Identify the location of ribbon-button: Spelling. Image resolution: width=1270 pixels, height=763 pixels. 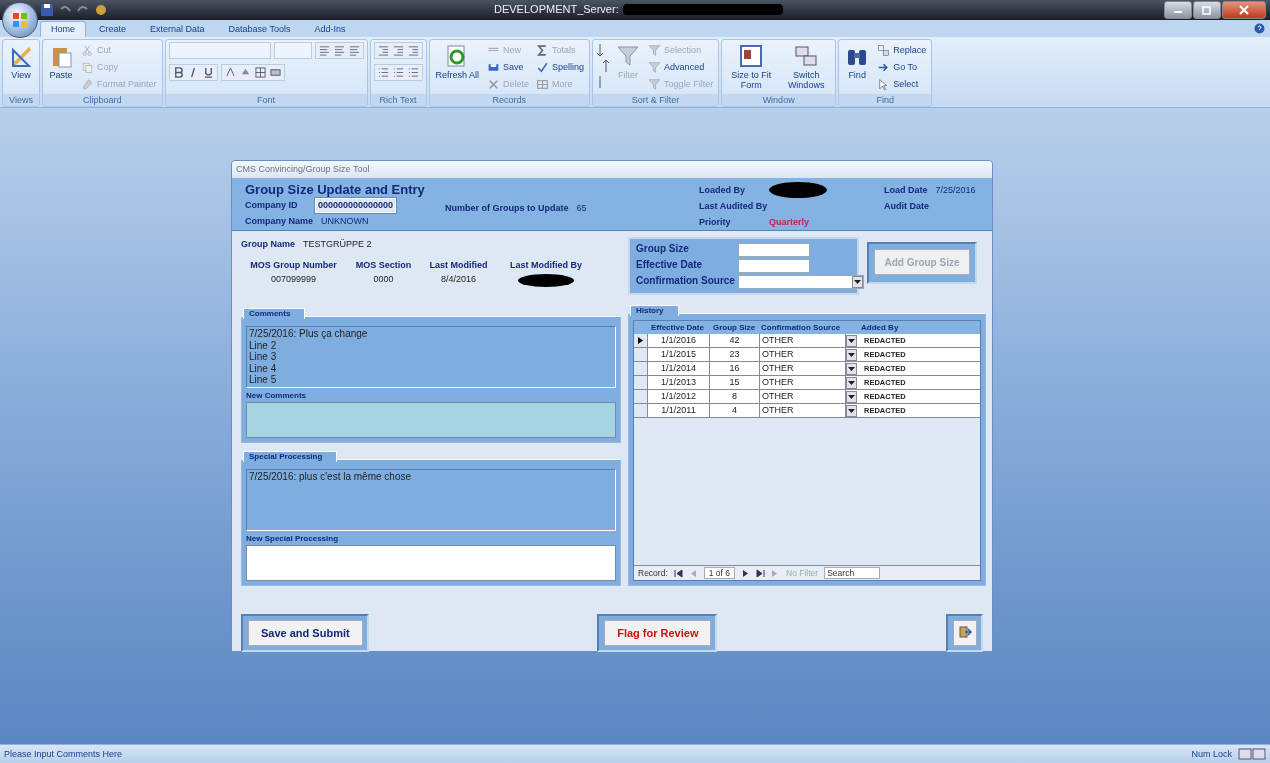
(560, 67).